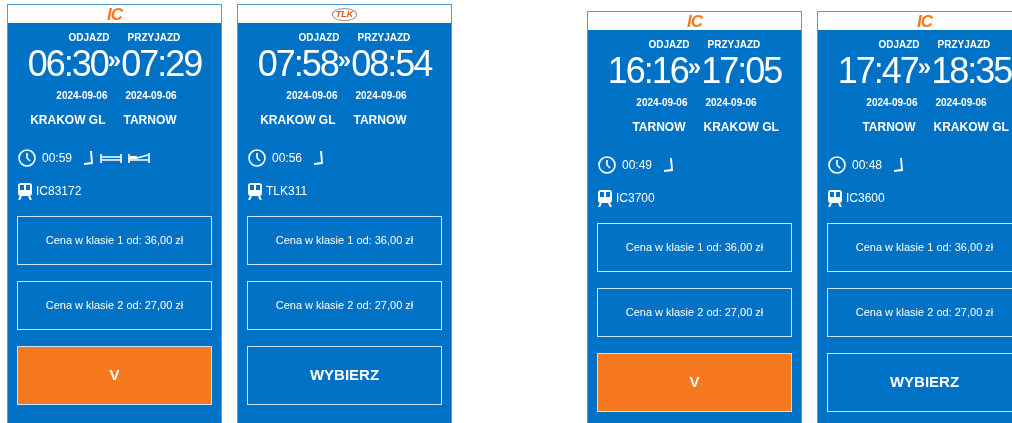 This screenshot has width=1012, height=423. Describe the element at coordinates (161, 64) in the screenshot. I see `arrival-time: 07:29` at that location.